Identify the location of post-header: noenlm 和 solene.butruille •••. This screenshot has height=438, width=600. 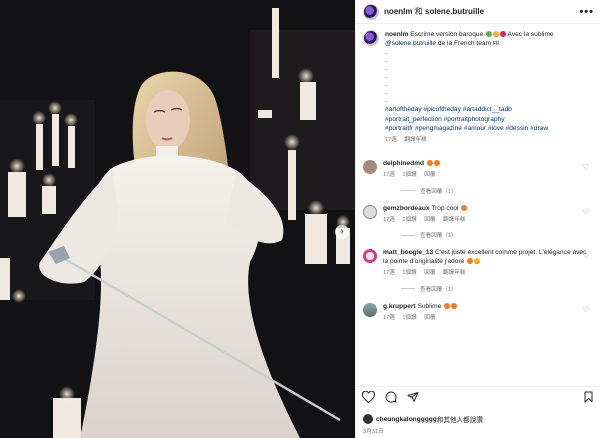
(478, 12).